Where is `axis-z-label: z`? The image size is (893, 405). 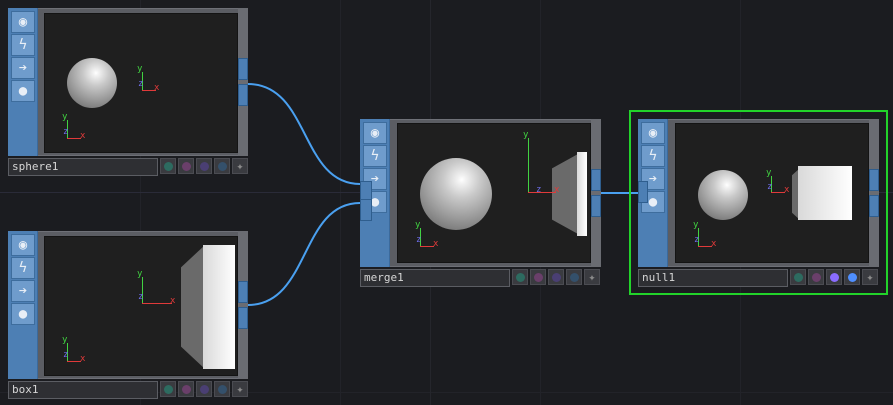 axis-z-label: z is located at coordinates (141, 84).